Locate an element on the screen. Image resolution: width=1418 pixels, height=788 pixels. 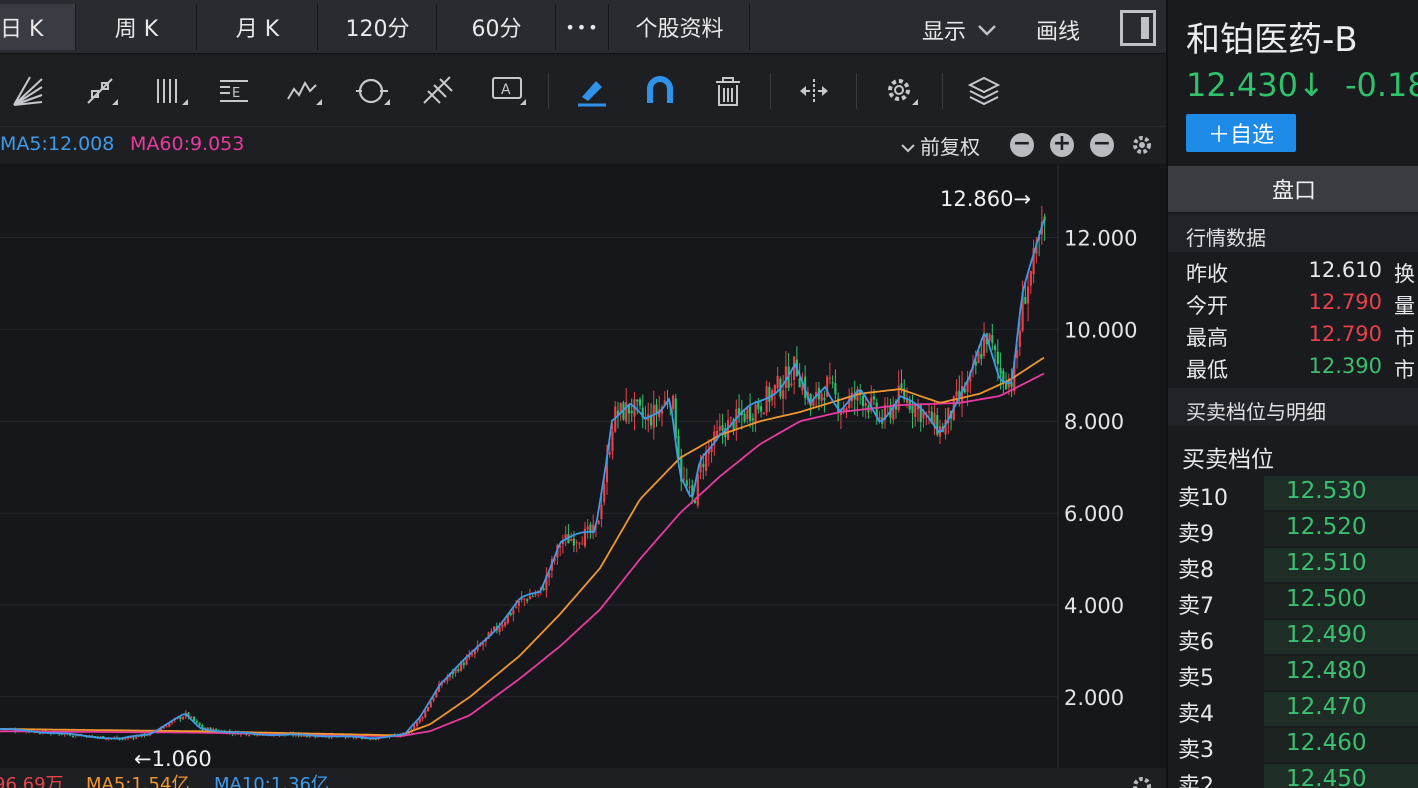
adjust-mode-dropdown: 前复权 is located at coordinates (940, 145).